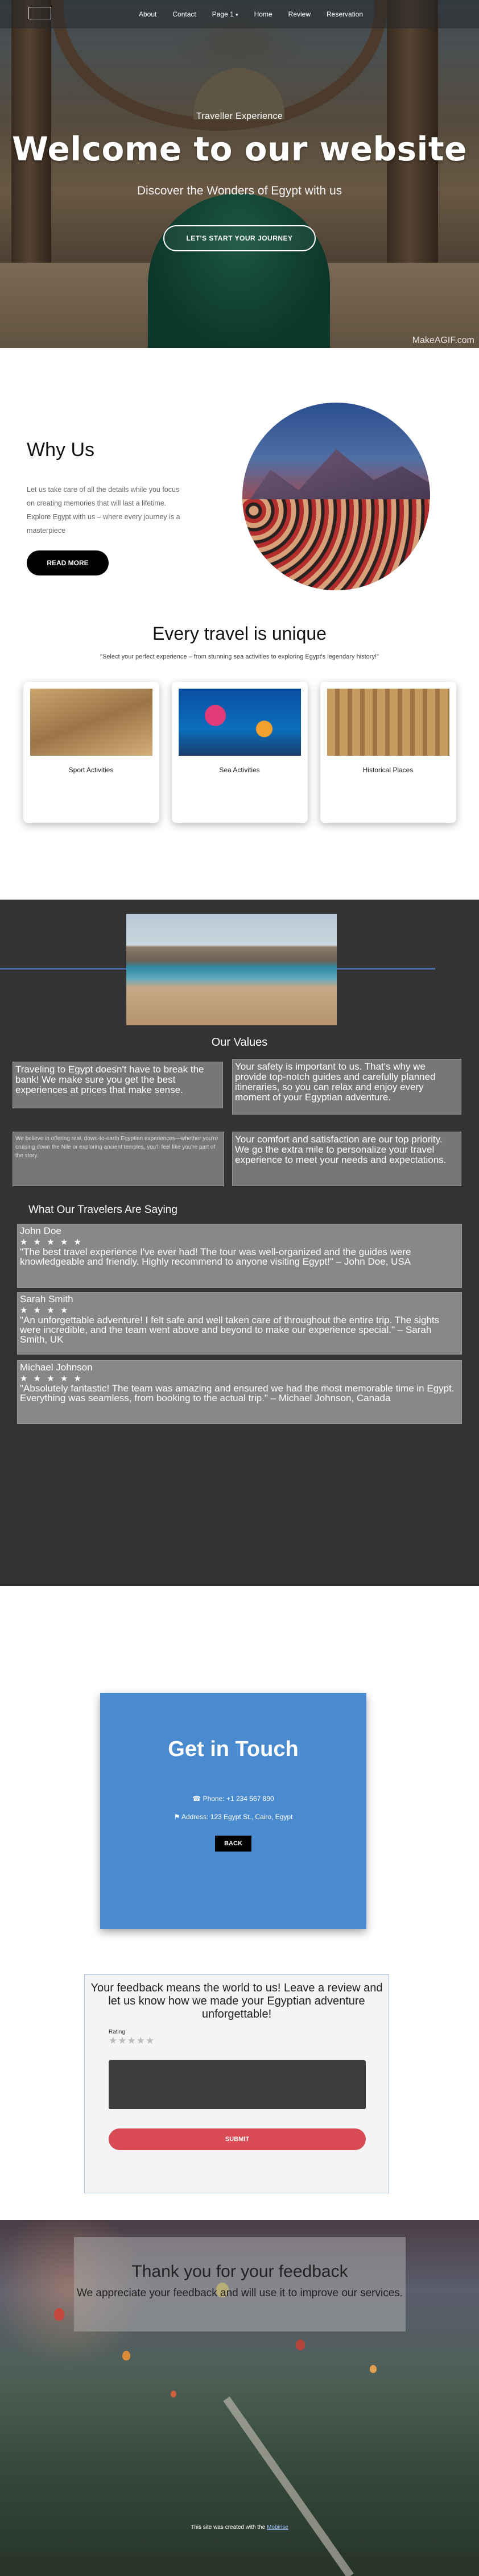  I want to click on nav-item-home: Home, so click(263, 14).